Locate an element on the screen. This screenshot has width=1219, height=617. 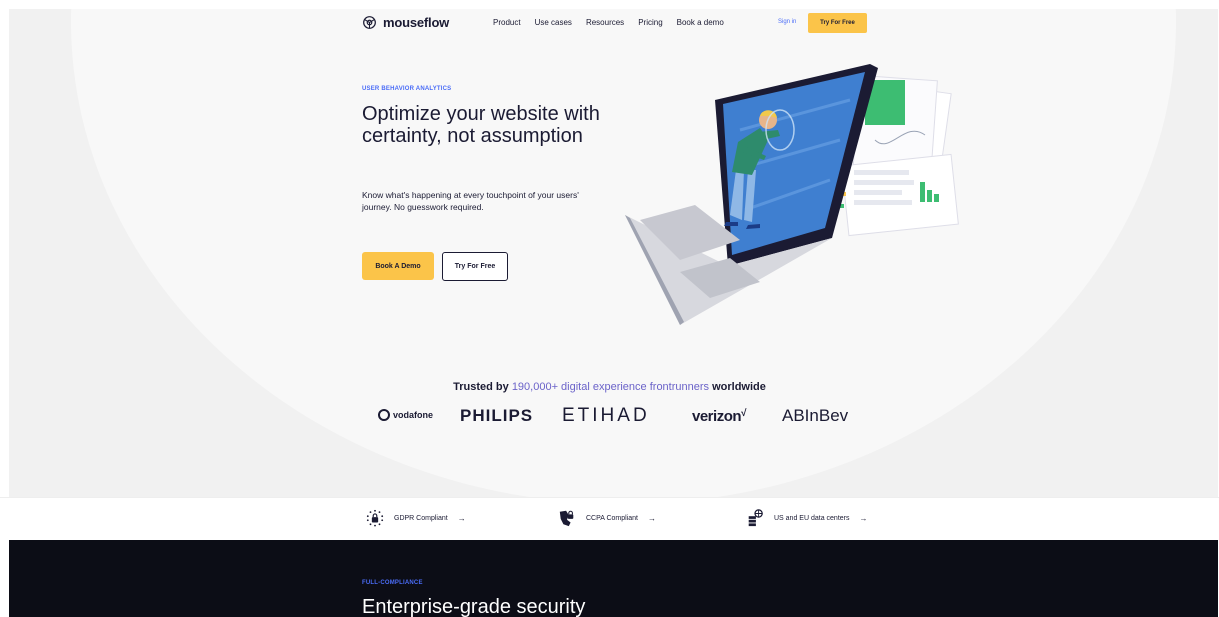
ccpa-compliance-link: CCPA Compliant → is located at coordinates (607, 518).